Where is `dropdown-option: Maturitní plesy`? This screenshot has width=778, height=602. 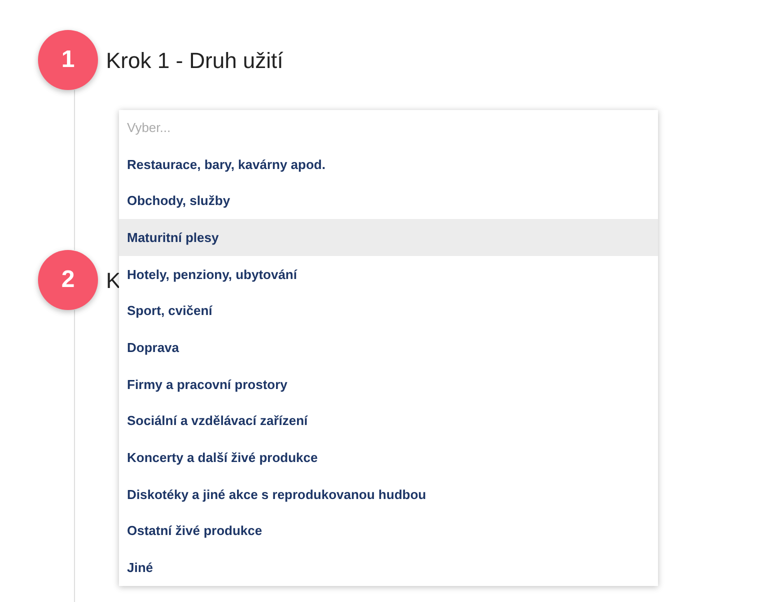
dropdown-option: Maturitní plesy is located at coordinates (388, 237).